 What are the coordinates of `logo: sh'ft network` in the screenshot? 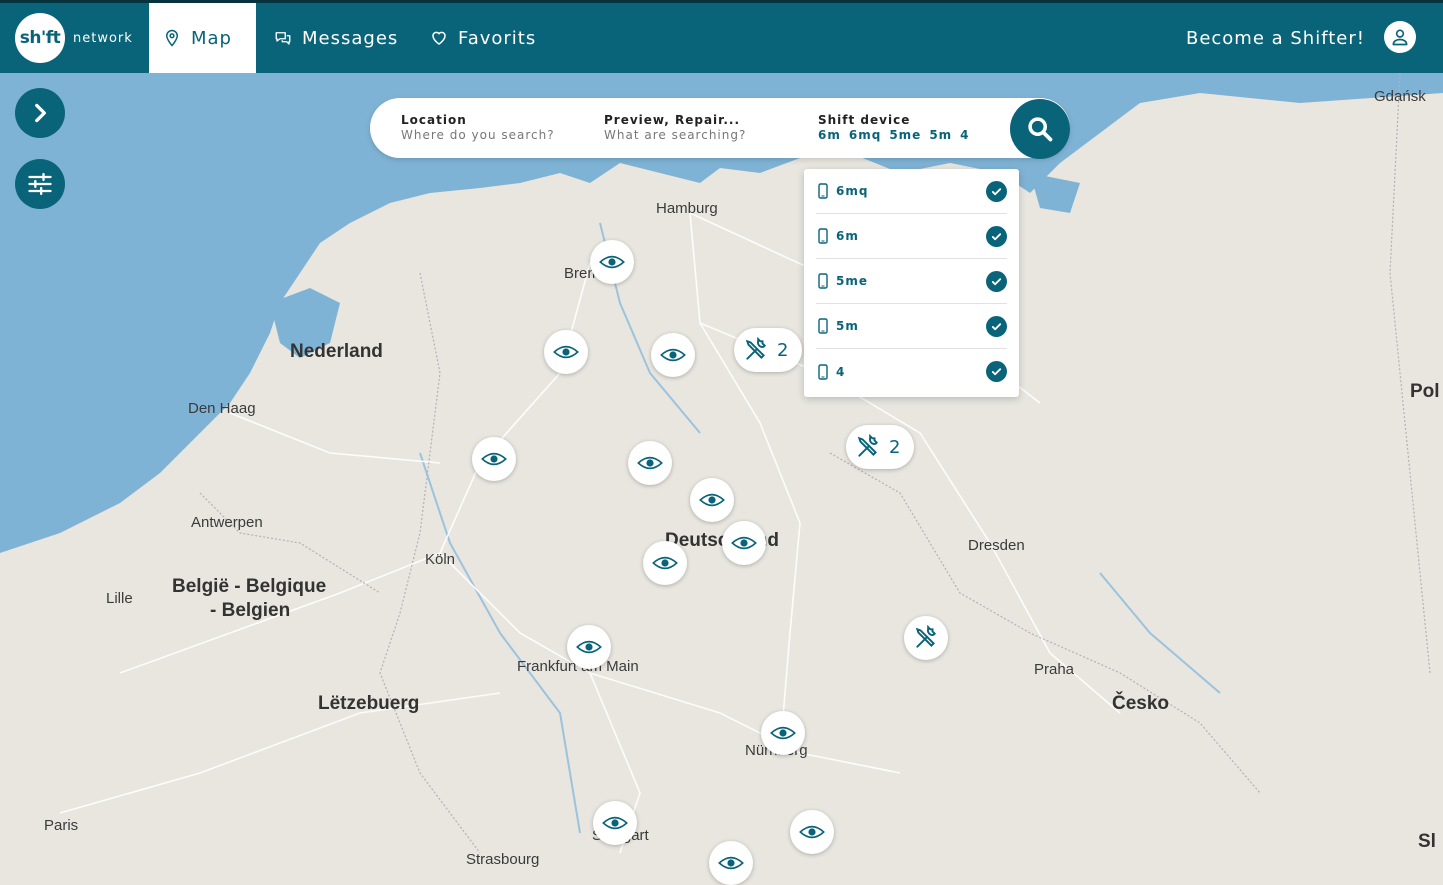 It's located at (74, 38).